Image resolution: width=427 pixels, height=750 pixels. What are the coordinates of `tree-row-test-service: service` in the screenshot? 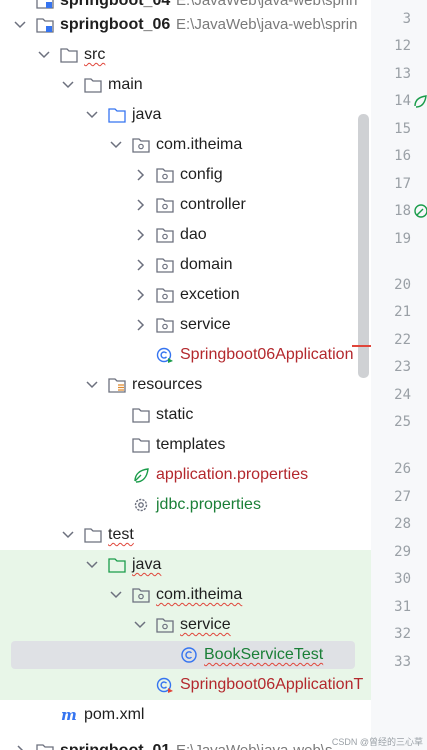 It's located at (185, 625).